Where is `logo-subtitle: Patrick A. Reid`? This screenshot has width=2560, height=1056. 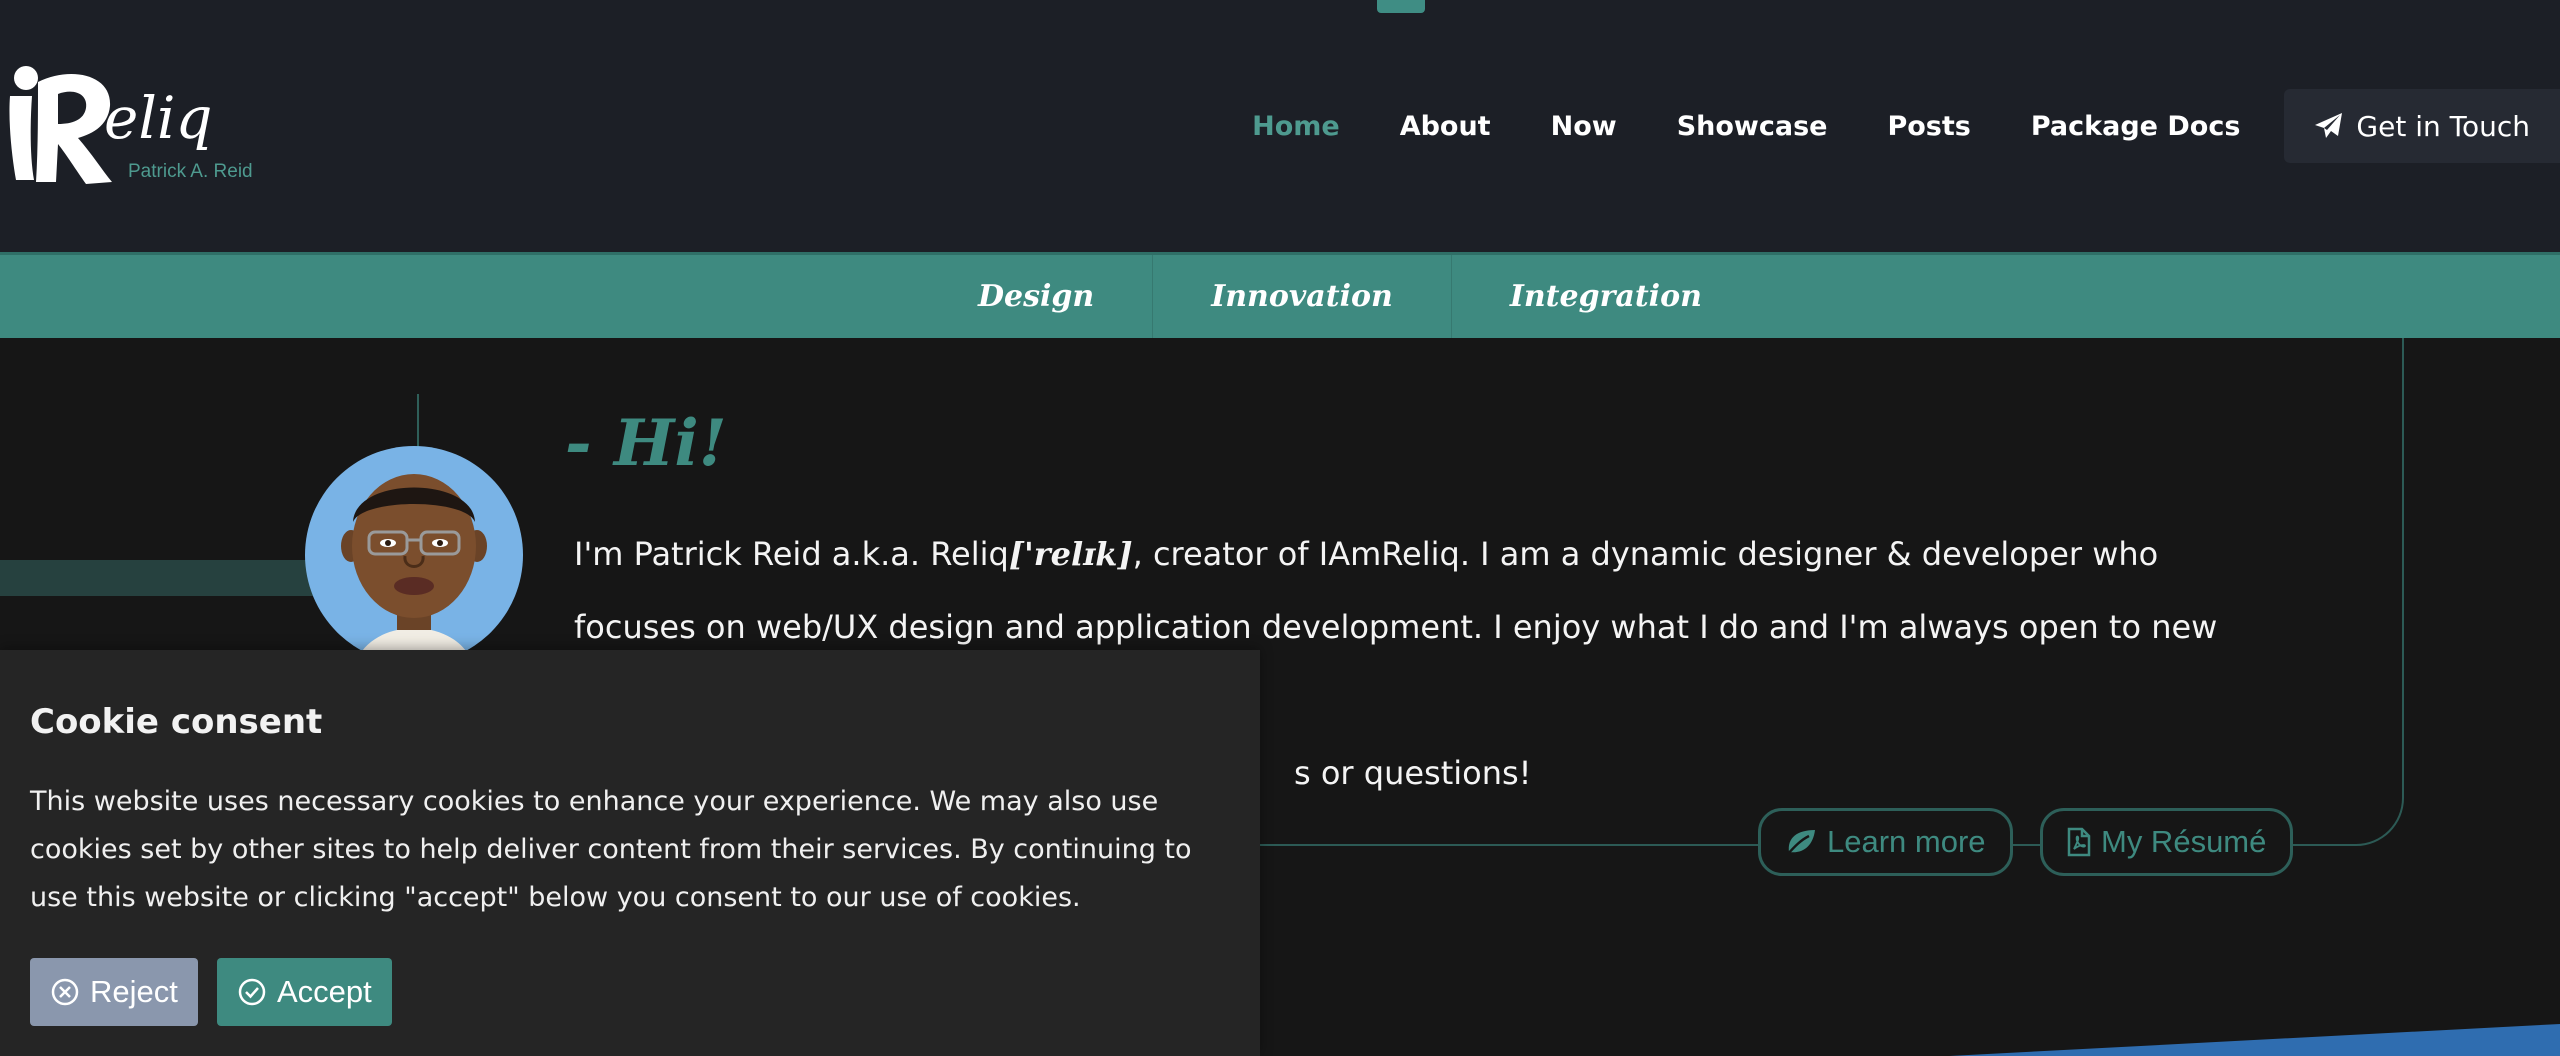 logo-subtitle: Patrick A. Reid is located at coordinates (190, 171).